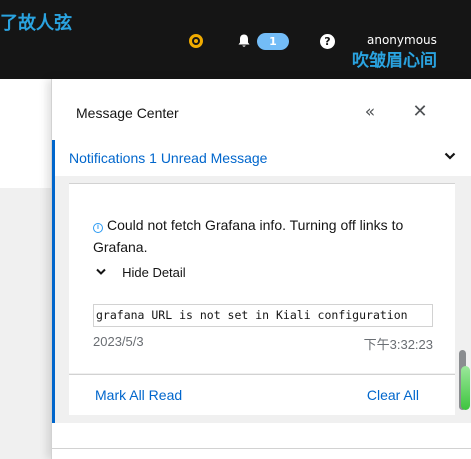  Describe the element at coordinates (138, 395) in the screenshot. I see `mark-all-read-button: Mark All Read` at that location.